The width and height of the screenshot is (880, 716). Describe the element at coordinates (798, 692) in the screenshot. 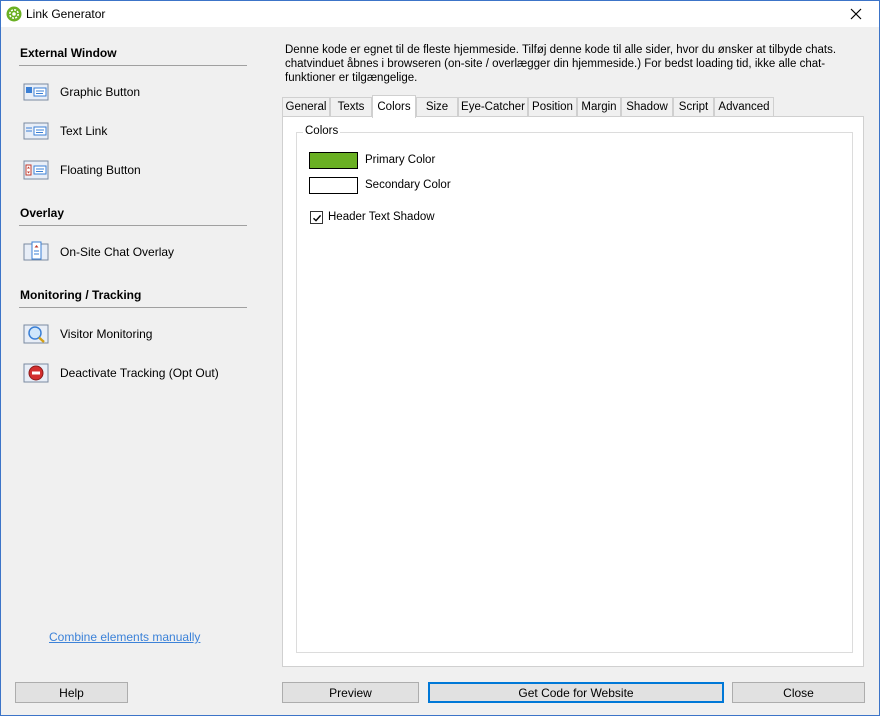

I see `close-button: Close` at that location.